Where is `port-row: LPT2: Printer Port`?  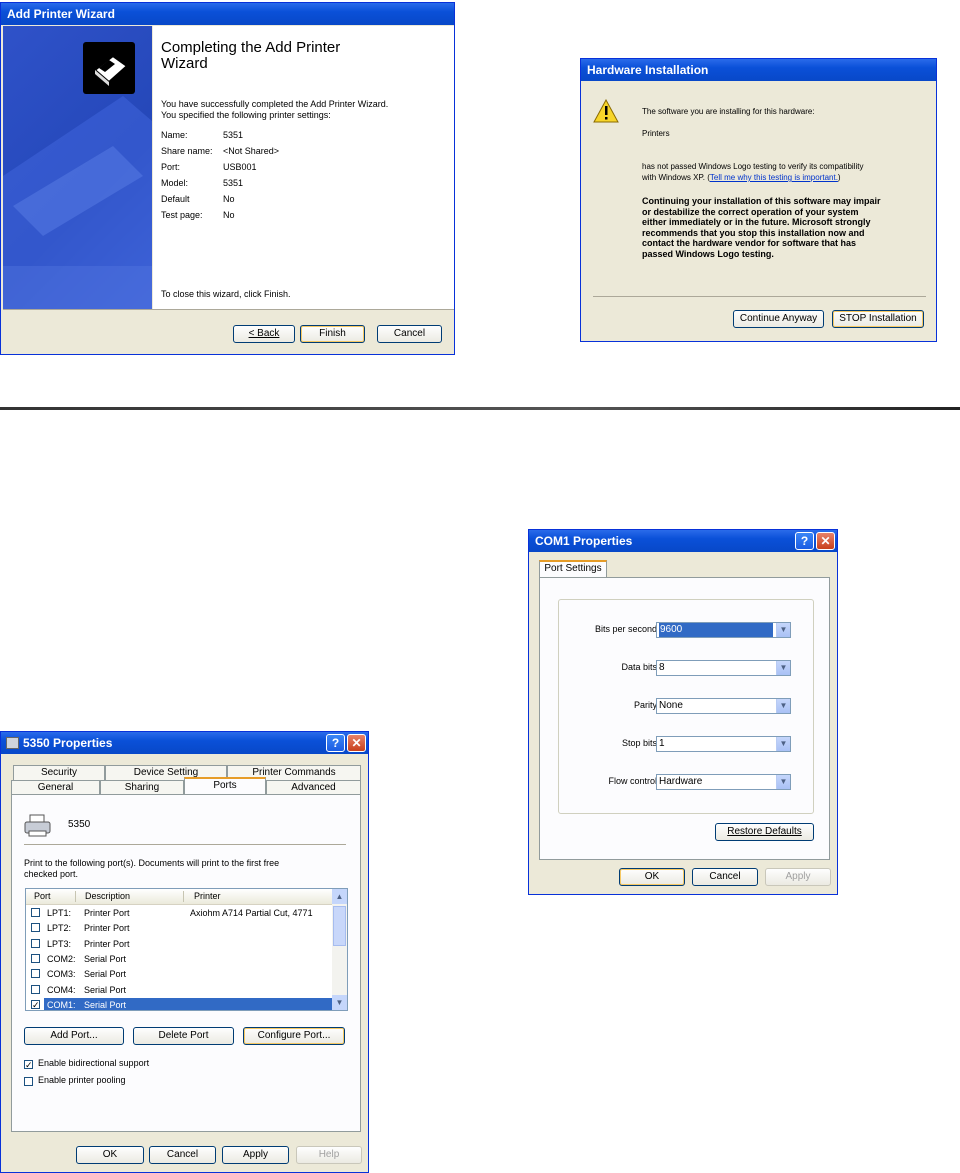 port-row: LPT2: Printer Port is located at coordinates (179, 928).